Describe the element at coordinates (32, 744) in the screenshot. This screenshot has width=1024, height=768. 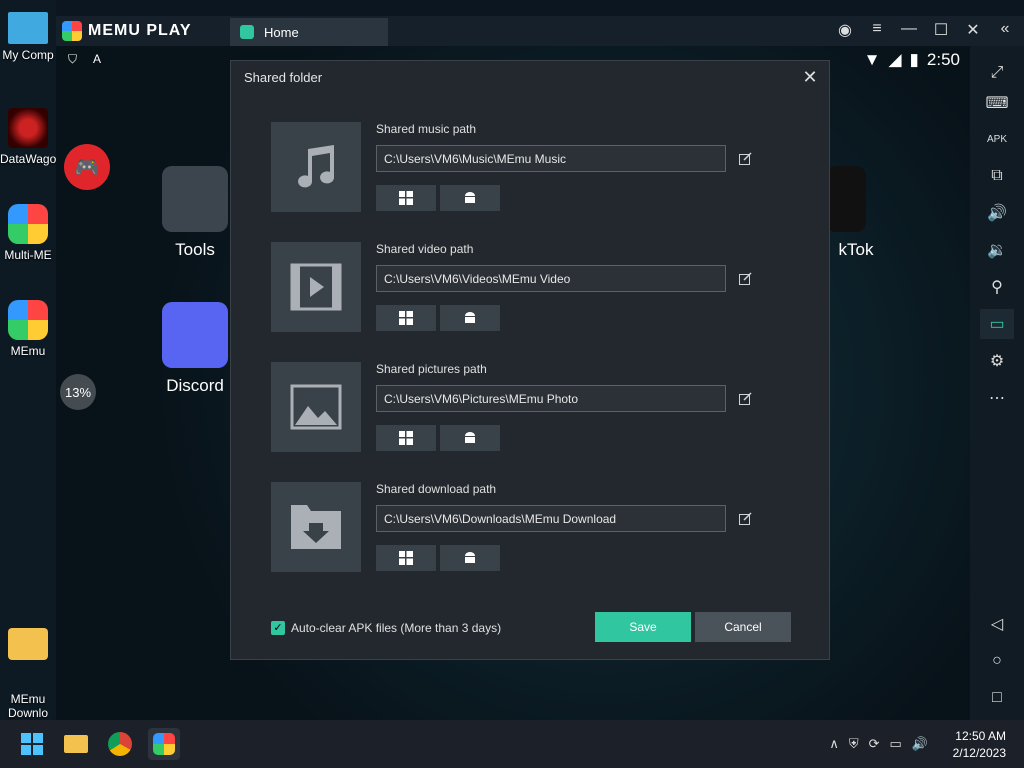
I see `start-button` at that location.